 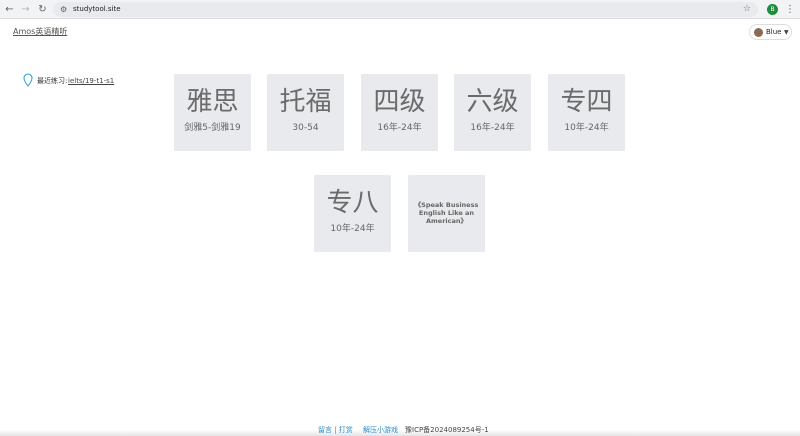 I want to click on card-tem4: 专四 10年-24年, so click(x=586, y=112).